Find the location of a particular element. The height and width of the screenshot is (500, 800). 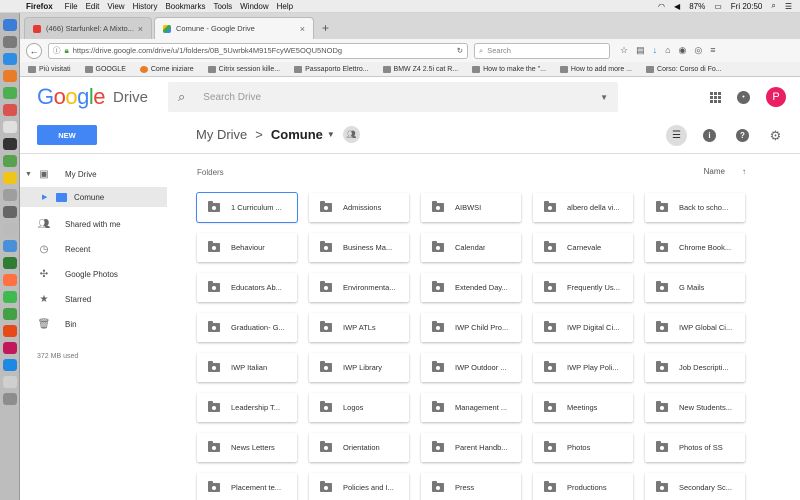

breadcrumb-root: My Drive is located at coordinates (221, 134).